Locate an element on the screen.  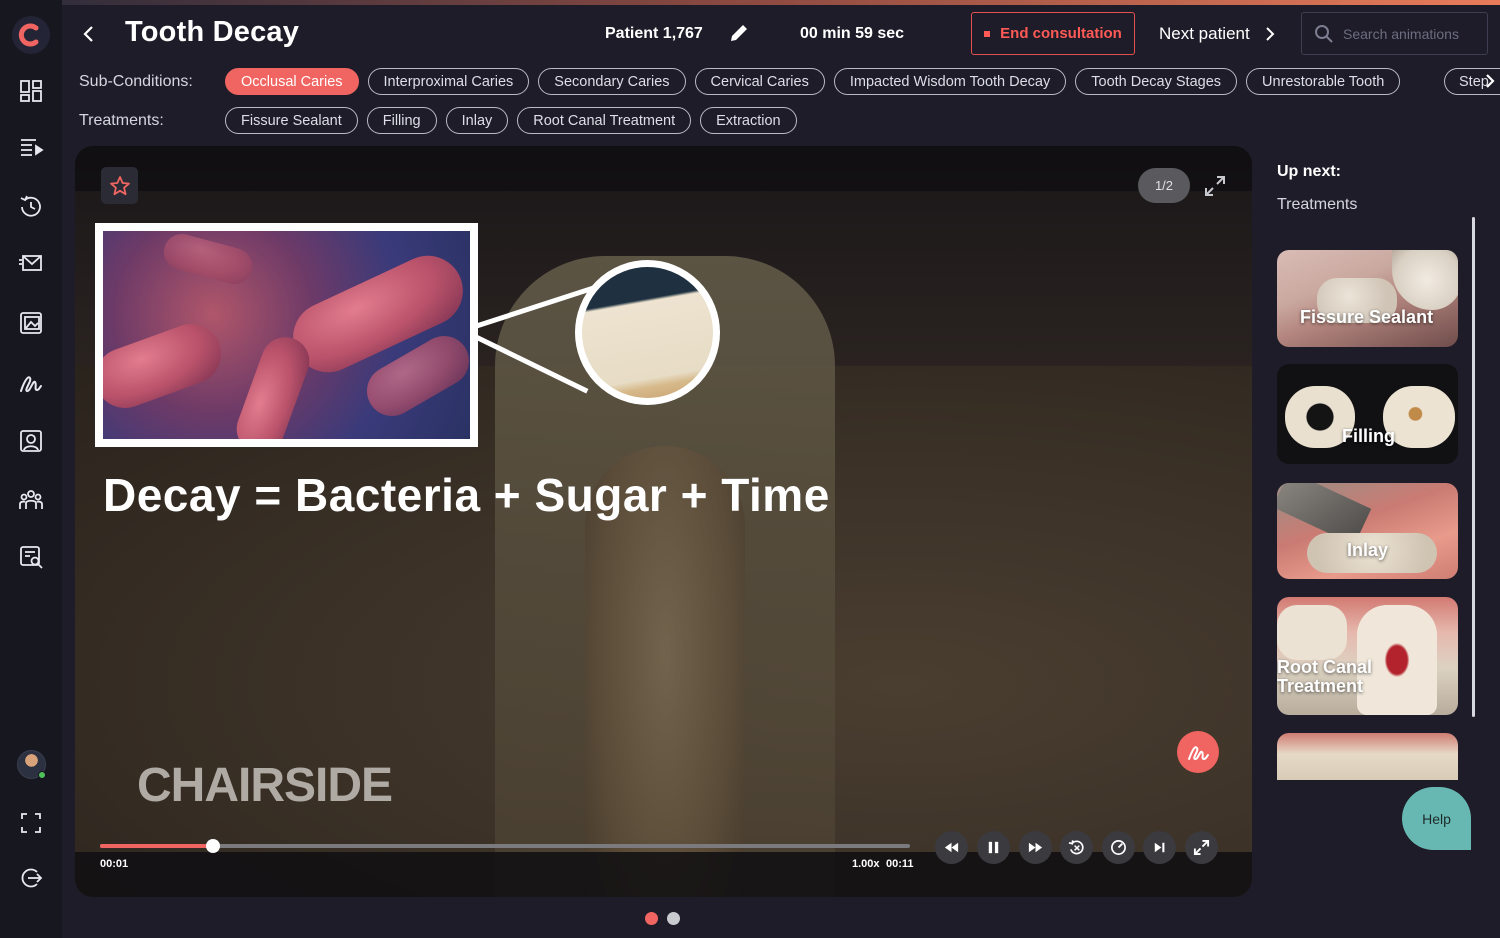
mail-icon is located at coordinates (31, 263).